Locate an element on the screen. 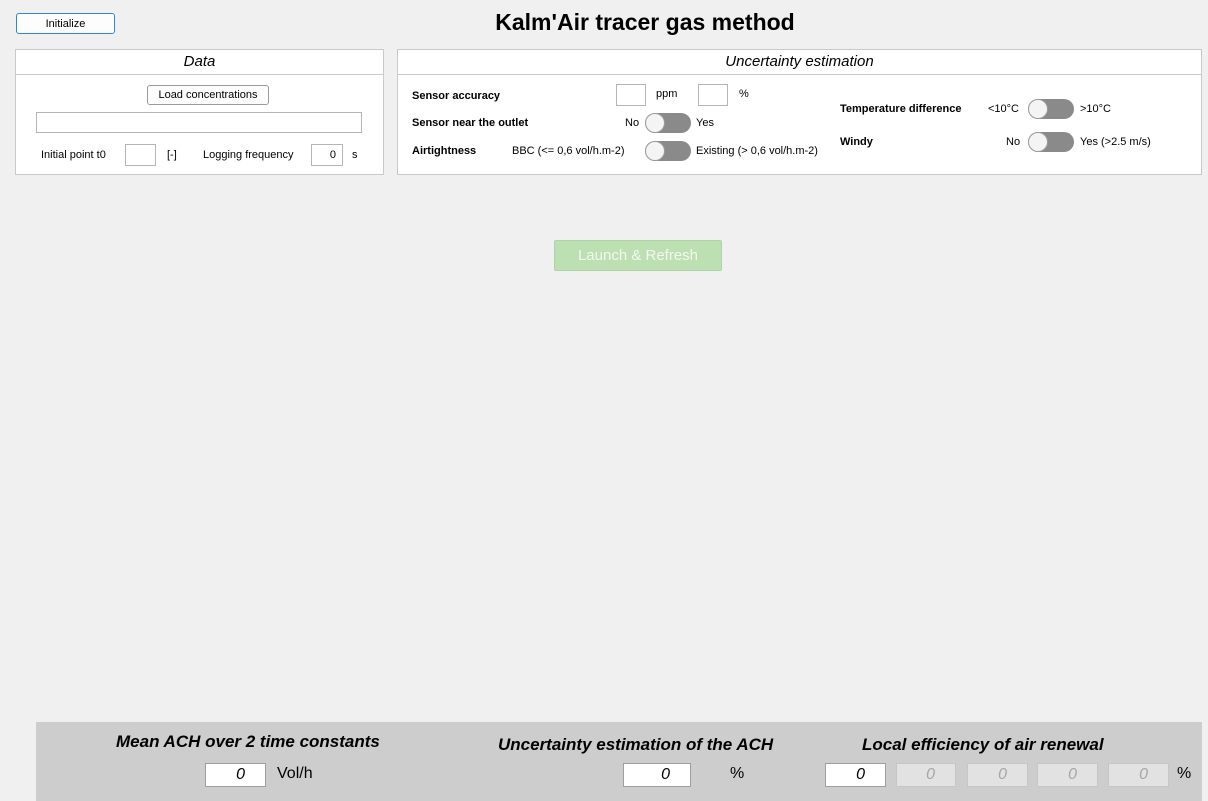 The image size is (1208, 801). uncertainty-panel-title: Uncertainty estimation is located at coordinates (799, 62).